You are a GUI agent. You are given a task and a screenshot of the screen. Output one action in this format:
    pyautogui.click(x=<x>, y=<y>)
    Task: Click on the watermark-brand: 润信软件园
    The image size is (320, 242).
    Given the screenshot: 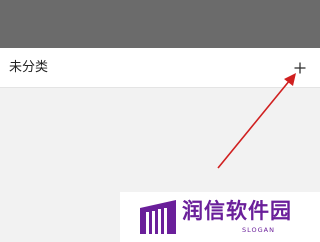 What is the action you would take?
    pyautogui.click(x=237, y=211)
    